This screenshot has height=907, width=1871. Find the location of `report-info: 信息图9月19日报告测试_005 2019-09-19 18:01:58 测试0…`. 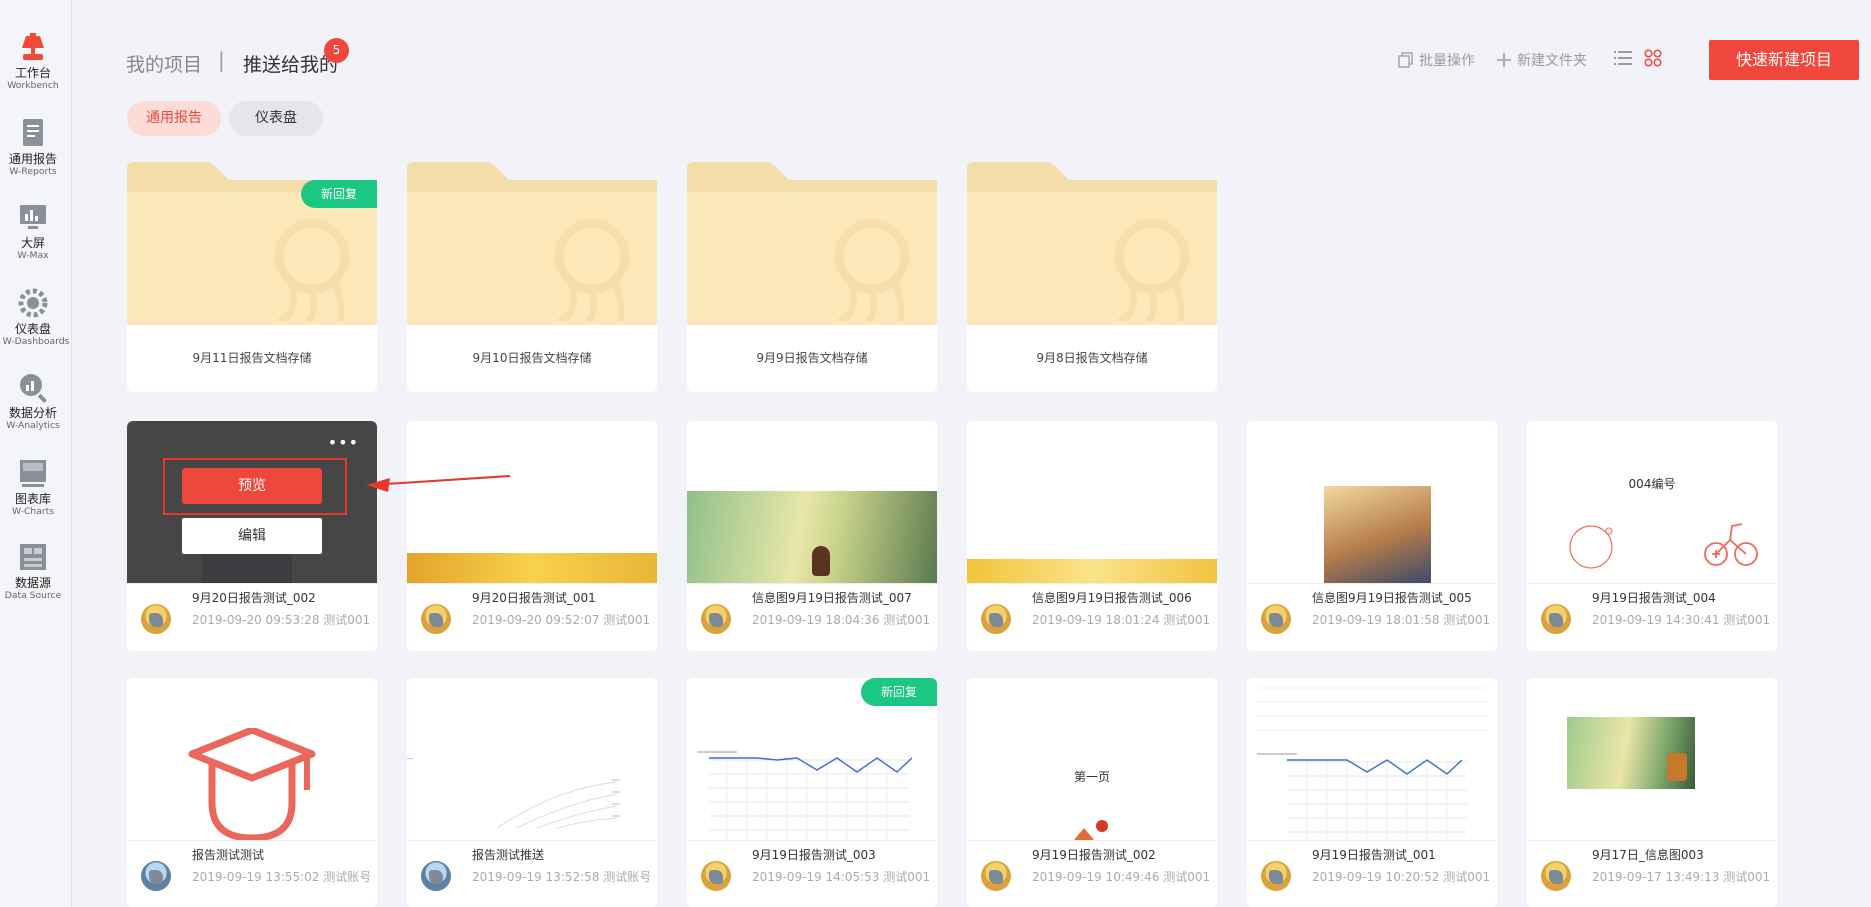

report-info: 信息图9月19日报告测试_005 2019-09-19 18:01:58 测试0… is located at coordinates (1372, 617).